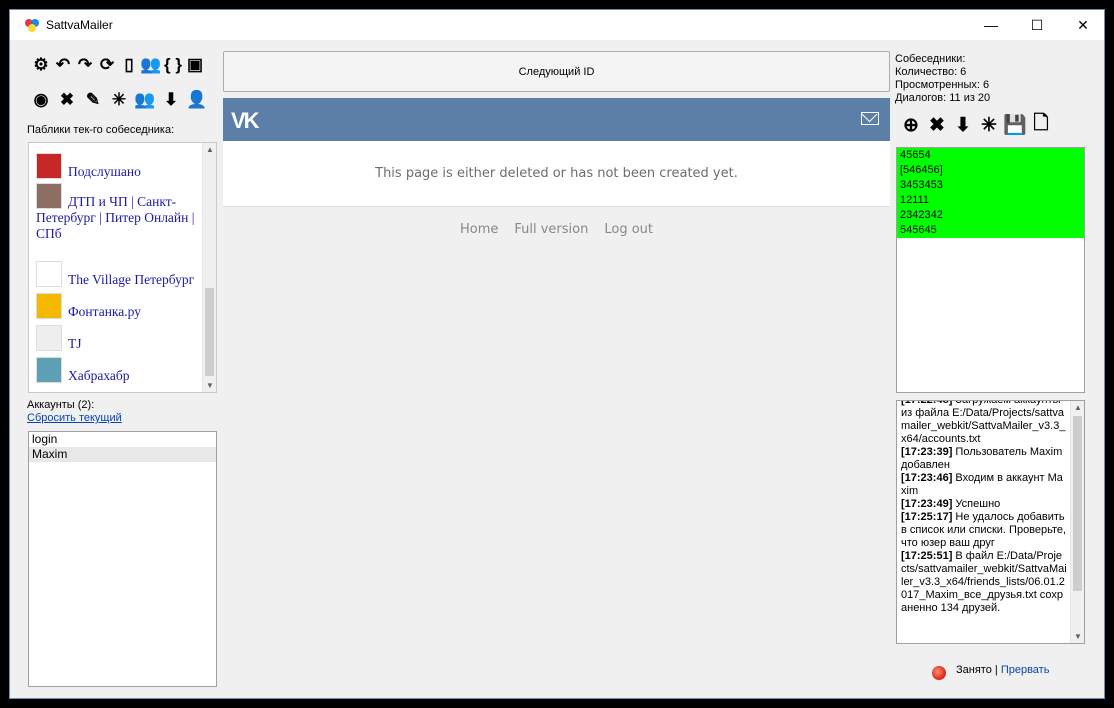 This screenshot has width=1114, height=708. Describe the element at coordinates (195, 65) in the screenshot. I see `image-icon: ▣` at that location.